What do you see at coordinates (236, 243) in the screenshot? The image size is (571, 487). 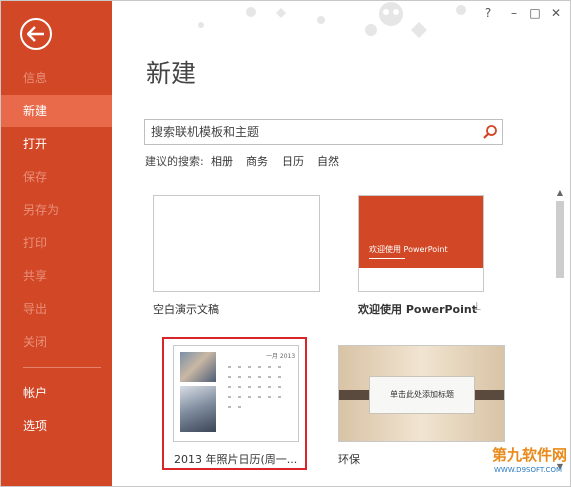 I see `template-blank-thumbnail` at bounding box center [236, 243].